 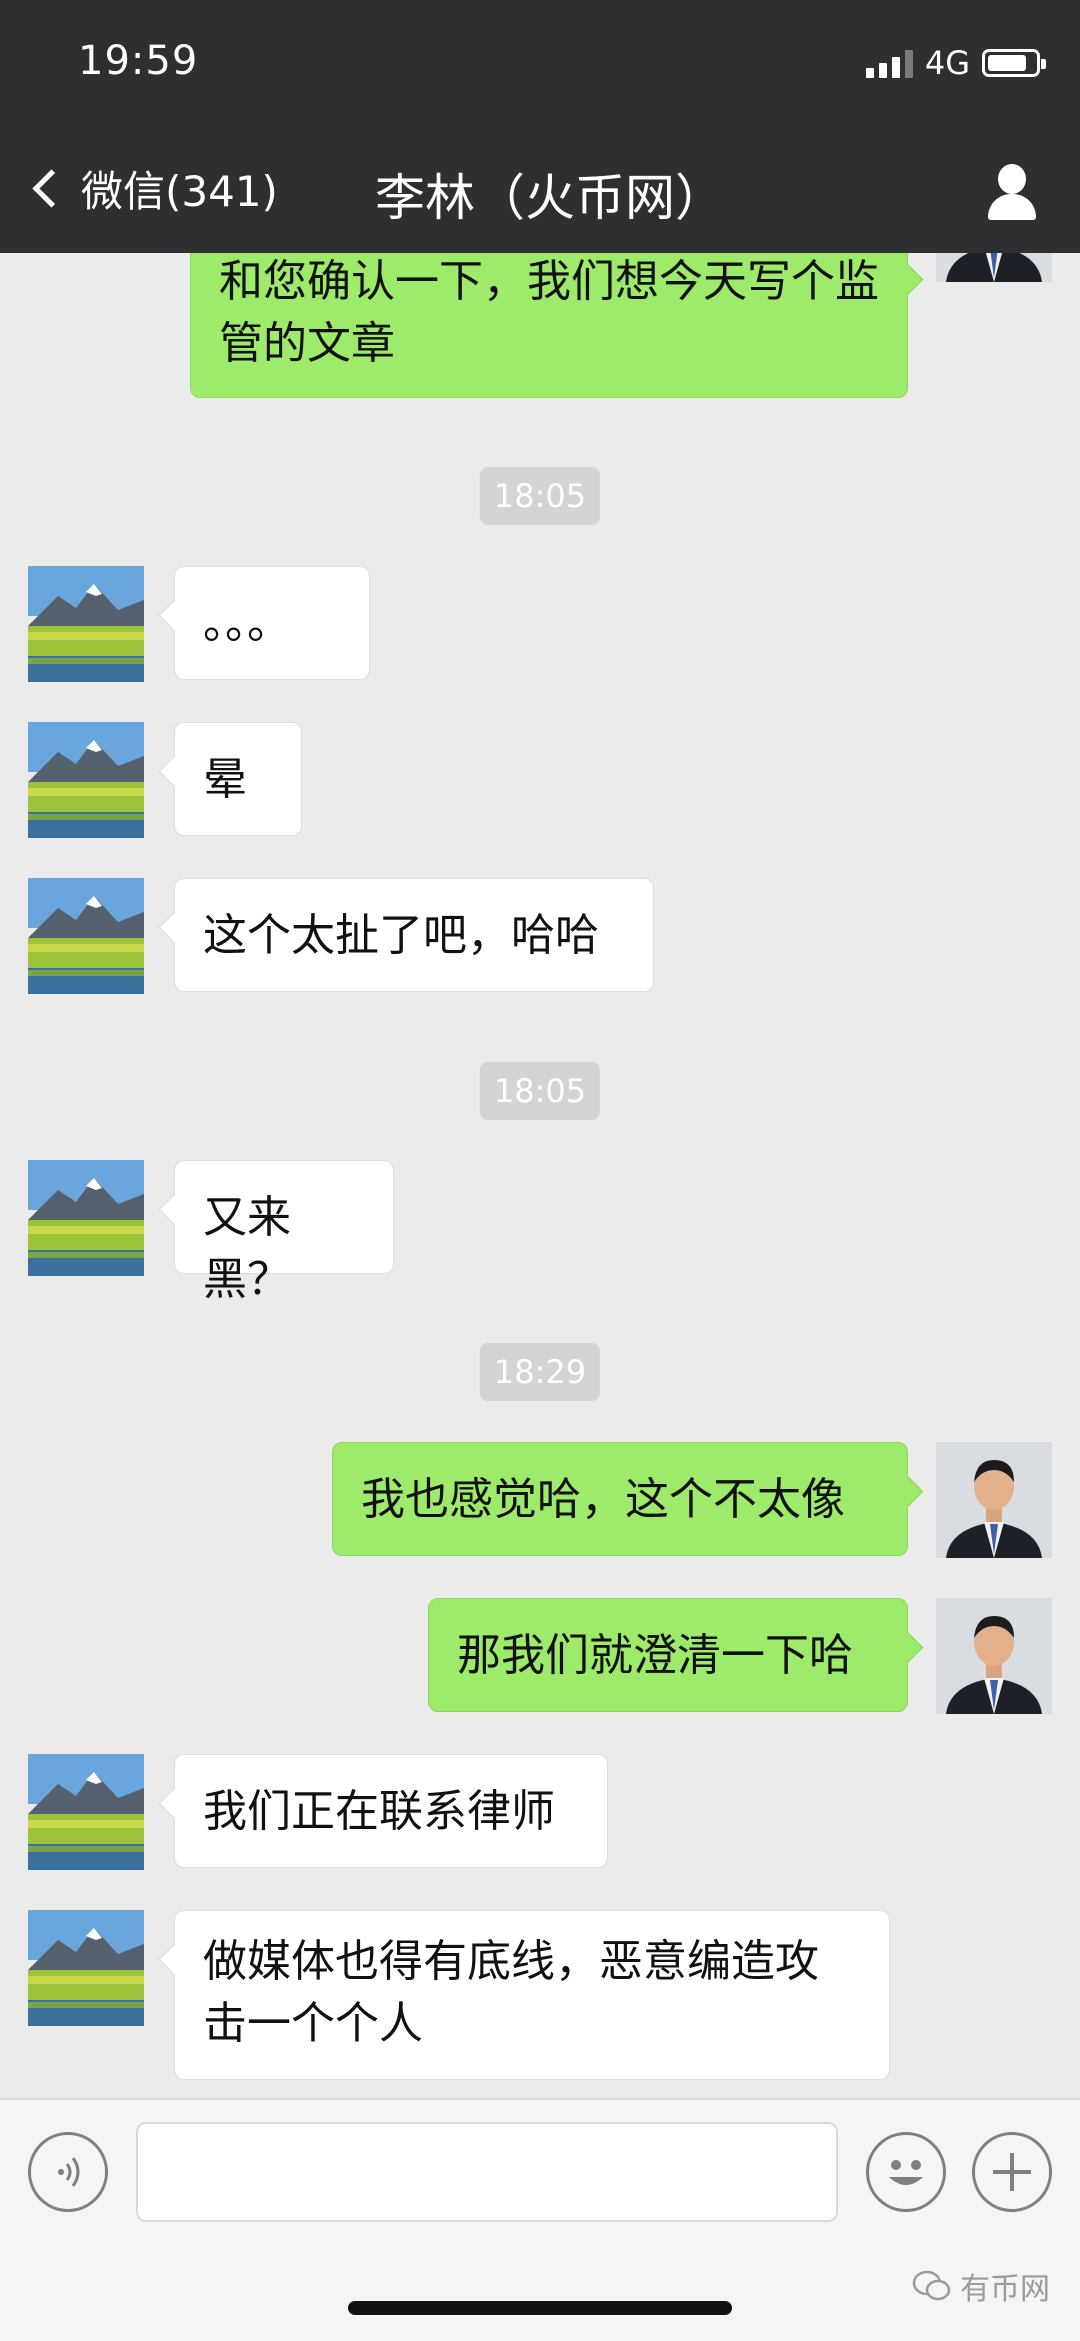 I want to click on emoji-button, so click(x=906, y=2172).